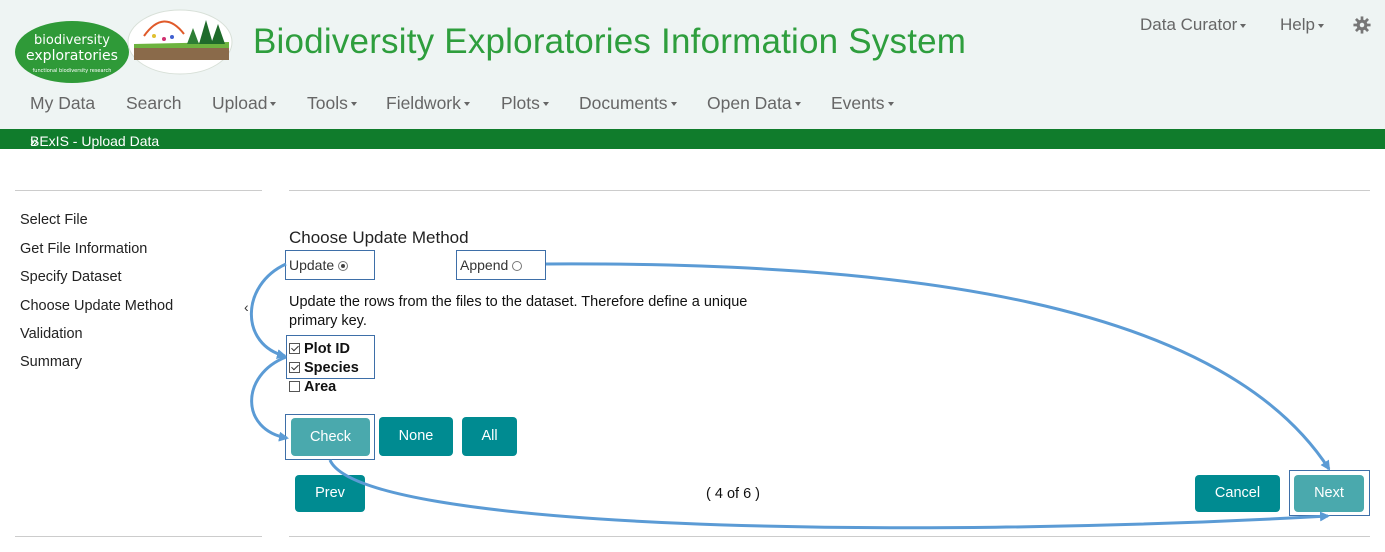 This screenshot has width=1385, height=552. What do you see at coordinates (330, 493) in the screenshot?
I see `prev-button: Prev` at bounding box center [330, 493].